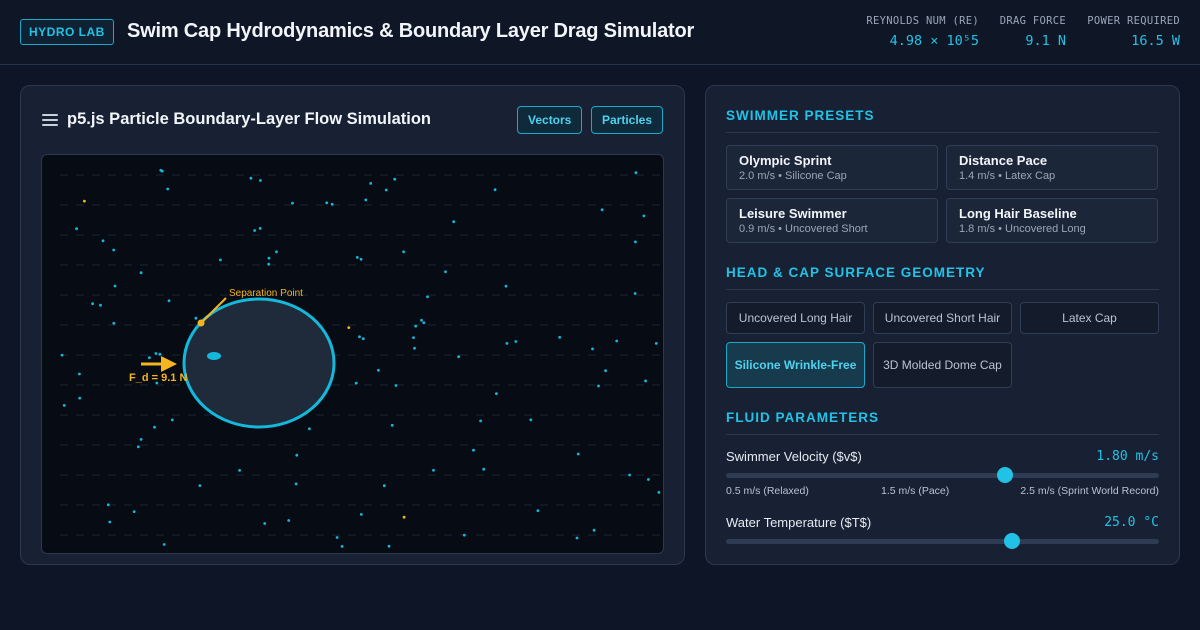 The height and width of the screenshot is (630, 1200). Describe the element at coordinates (50, 120) in the screenshot. I see `menu-icon` at that location.